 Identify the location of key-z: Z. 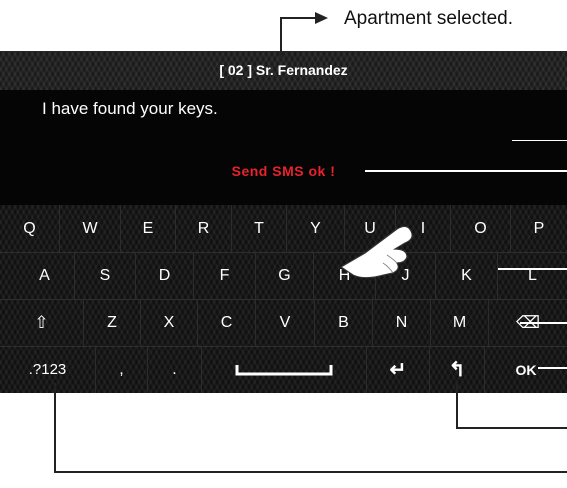
(112, 322).